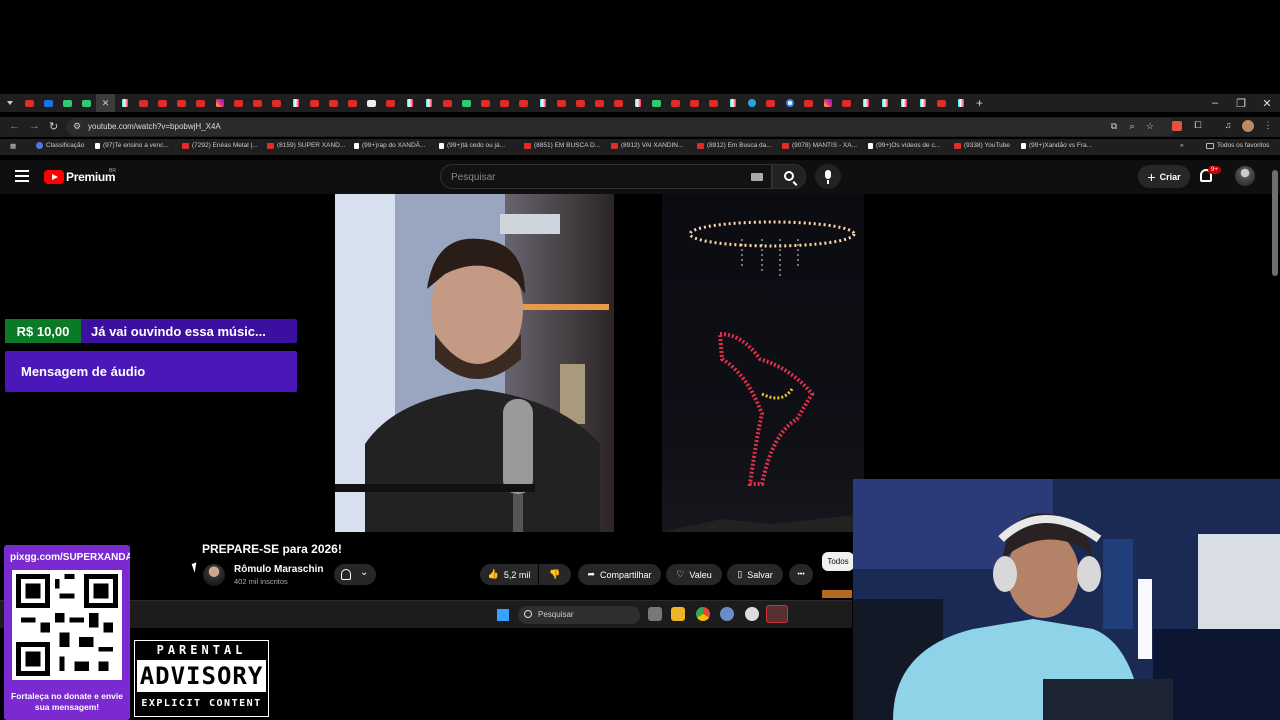  What do you see at coordinates (982, 145) in the screenshot?
I see `bookmark-item: (9338) YouTube` at bounding box center [982, 145].